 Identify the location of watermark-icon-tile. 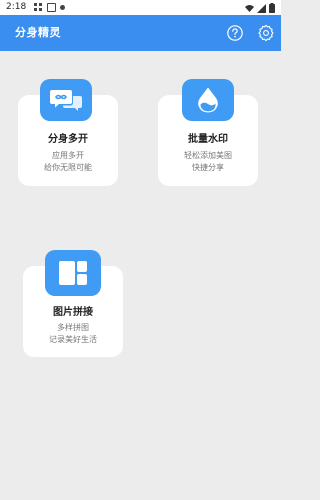
(208, 100).